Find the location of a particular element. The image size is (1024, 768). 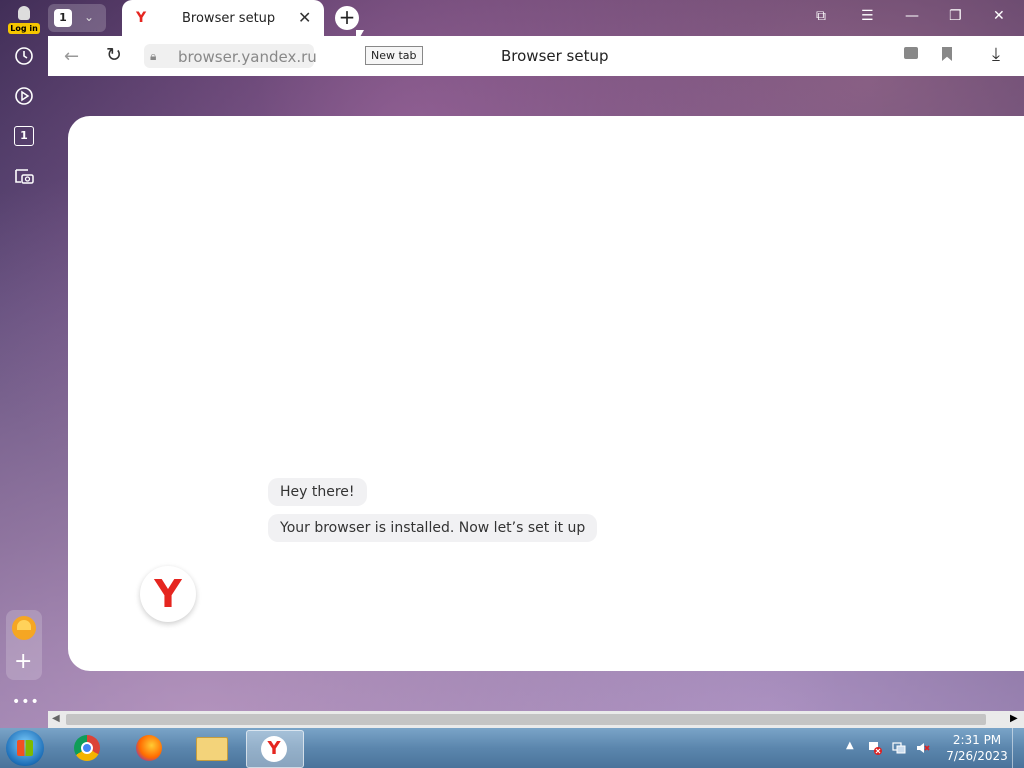

sidebar: Log in 1 + ••• is located at coordinates (24, 364).